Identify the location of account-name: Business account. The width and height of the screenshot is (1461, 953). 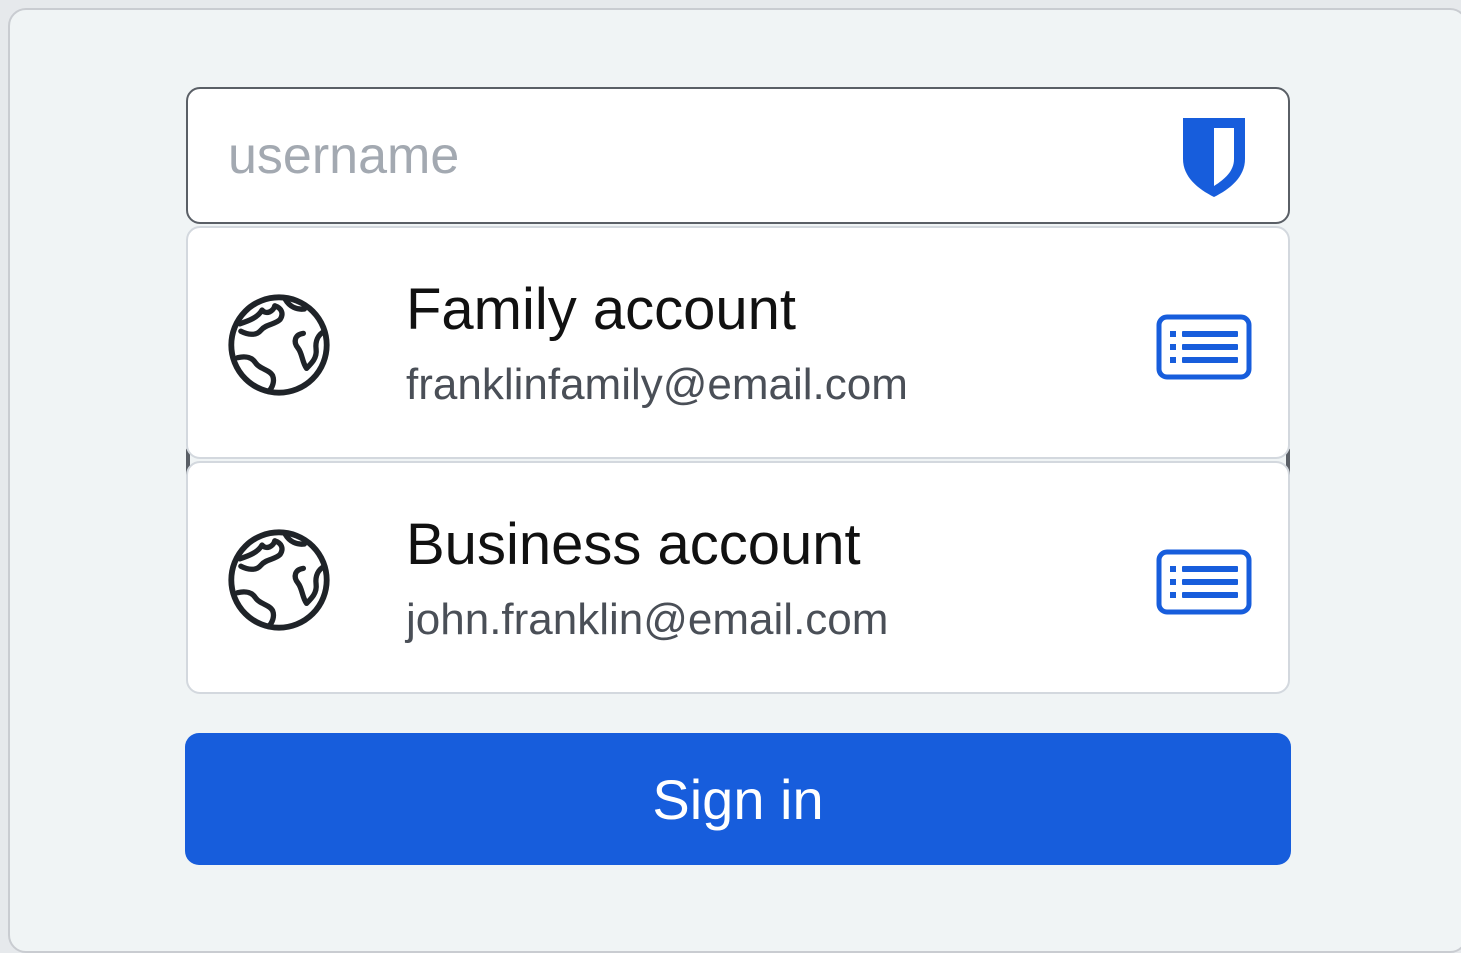
(633, 544).